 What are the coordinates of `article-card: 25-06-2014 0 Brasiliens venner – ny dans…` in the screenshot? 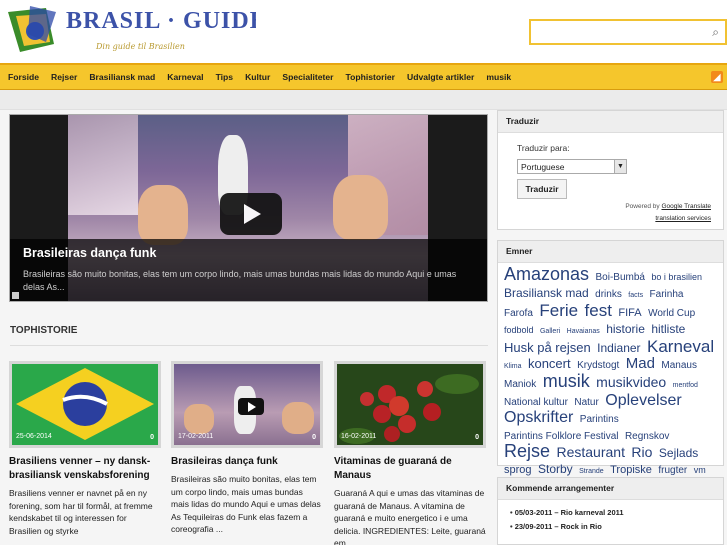 It's located at (85, 449).